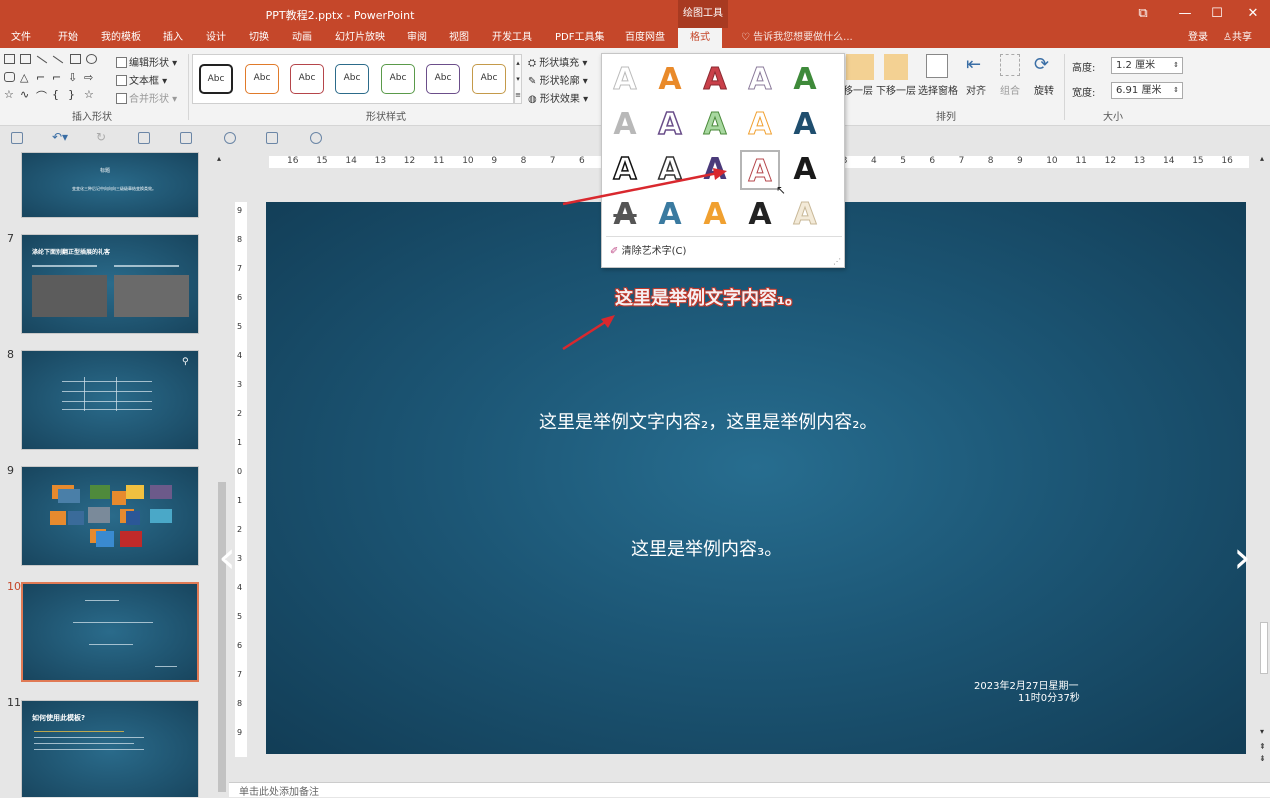 Image resolution: width=1270 pixels, height=798 pixels. I want to click on rectangle-shape-icon, so click(75, 59).